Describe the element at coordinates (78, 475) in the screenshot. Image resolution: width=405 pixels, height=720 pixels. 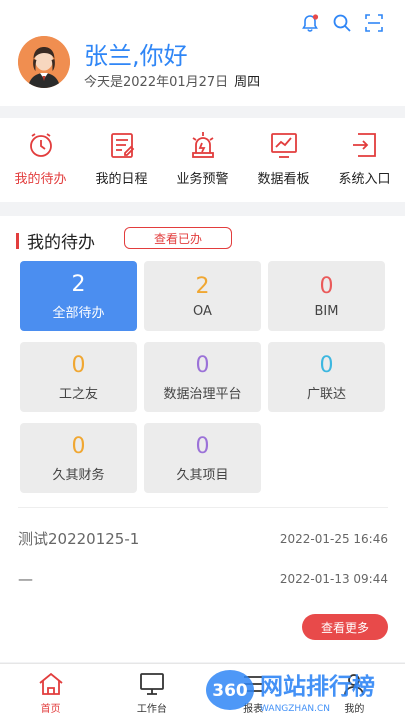
I see `tile-label: 久其财务` at that location.